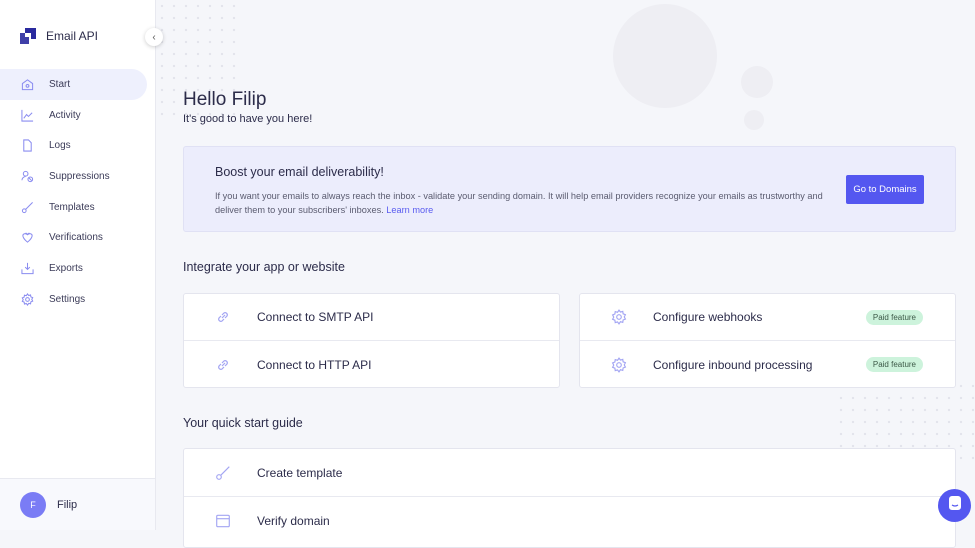 The height and width of the screenshot is (548, 975). Describe the element at coordinates (733, 364) in the screenshot. I see `row-label: Configure inbound processing` at that location.